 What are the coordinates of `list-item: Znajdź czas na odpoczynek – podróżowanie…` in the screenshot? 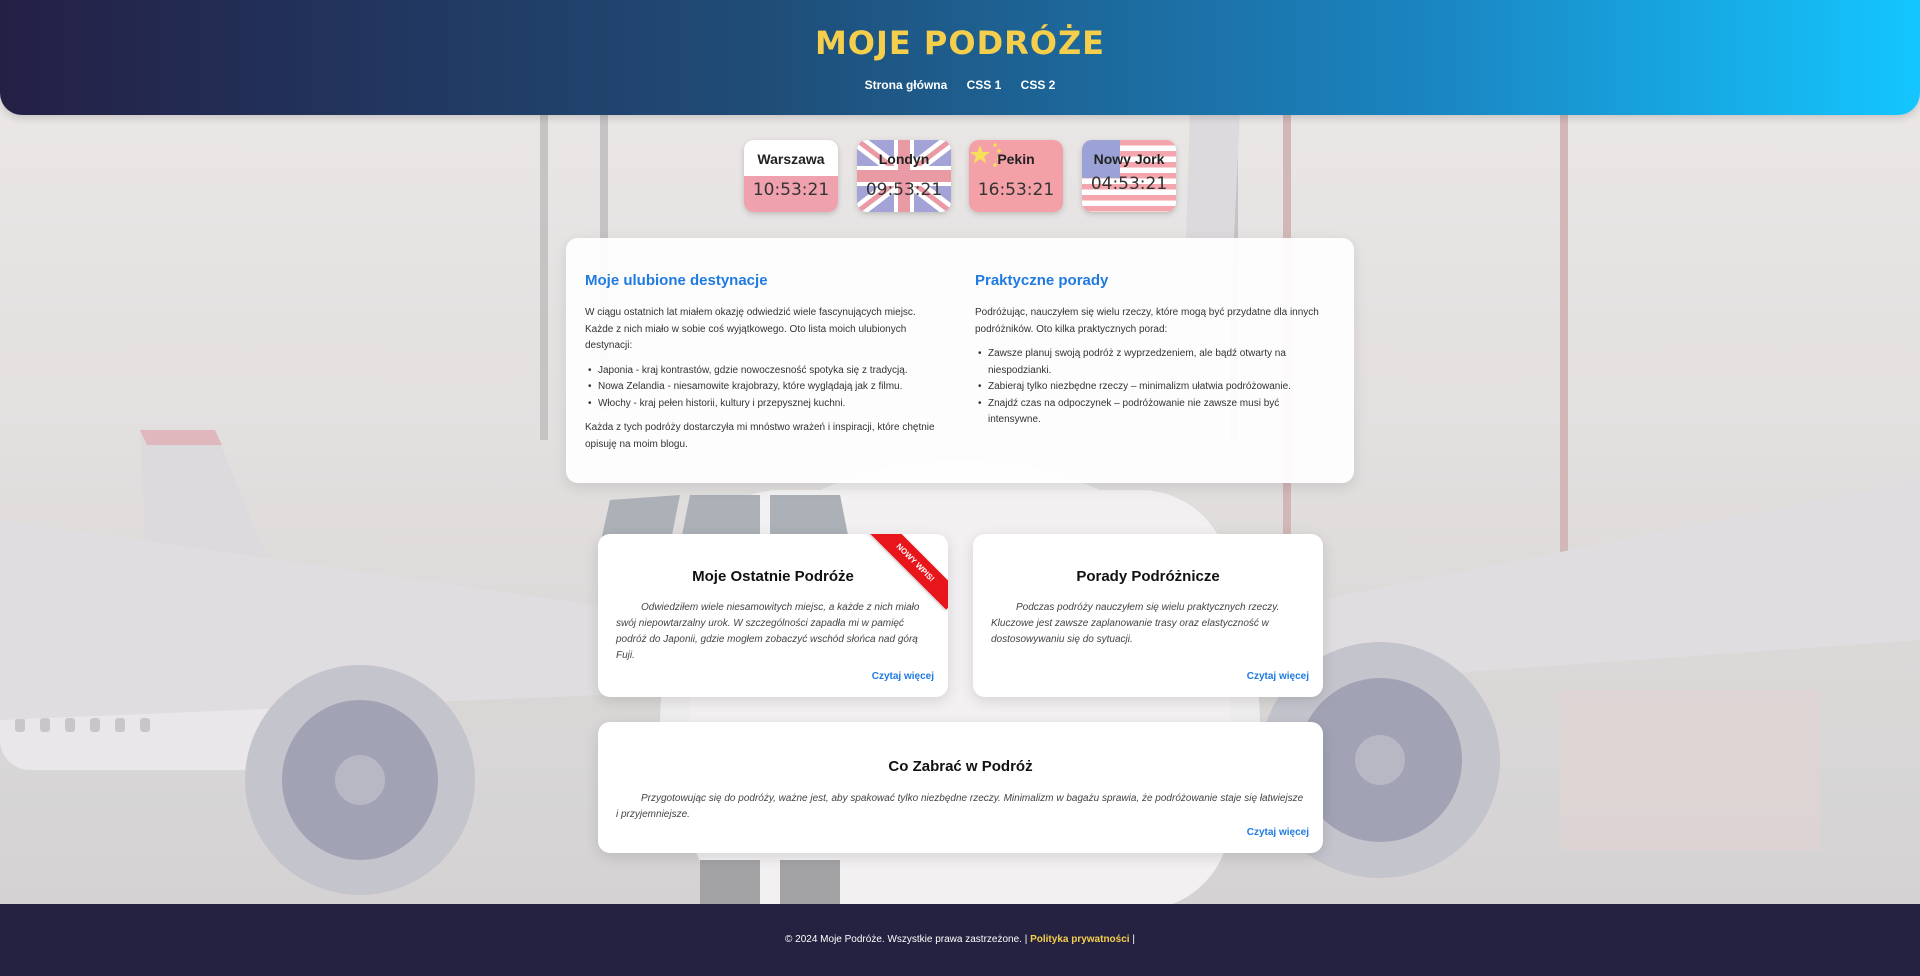 It's located at (1153, 412).